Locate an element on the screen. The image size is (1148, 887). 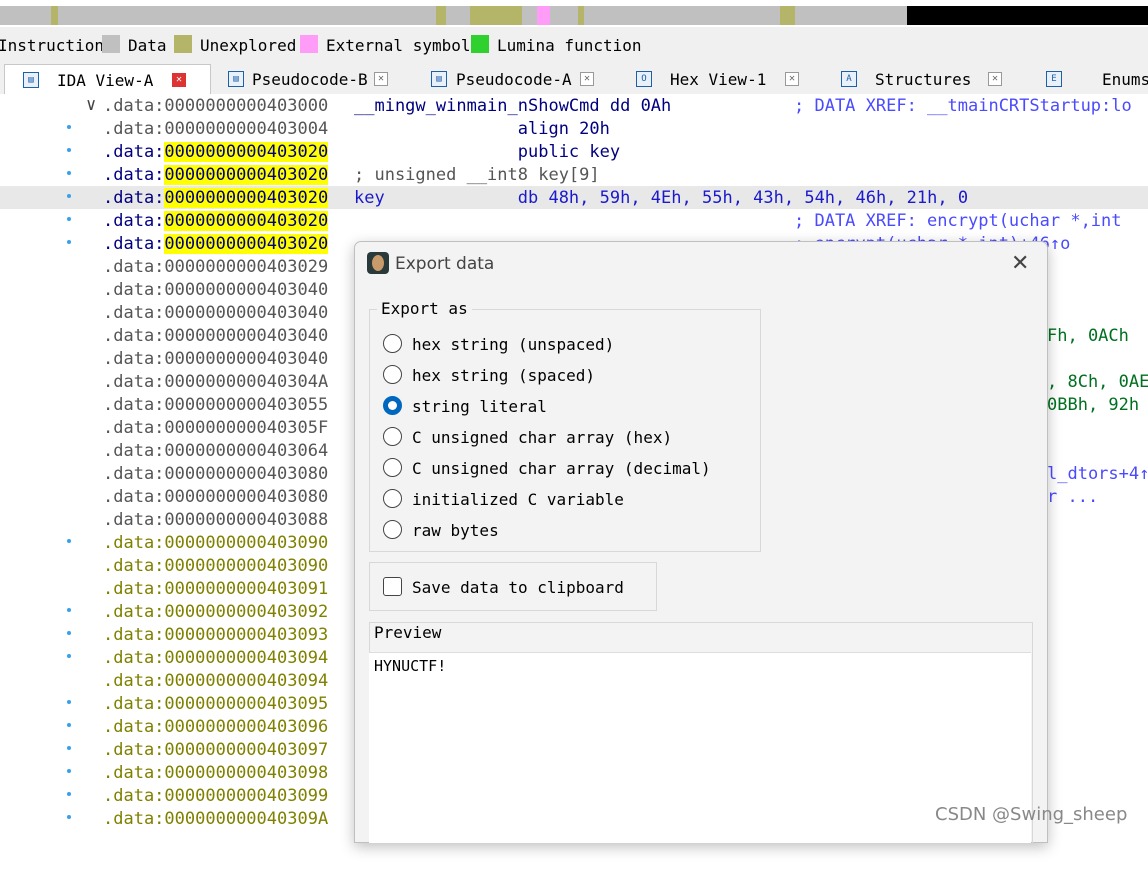
radio-c-array-hex is located at coordinates (392, 436).